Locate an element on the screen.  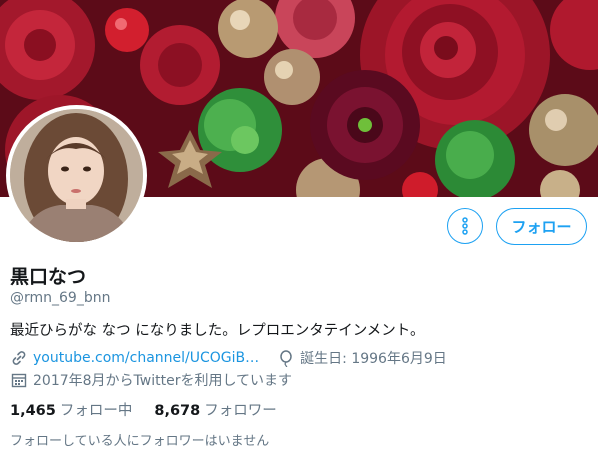
following-stat: 1,465 フォロー中 is located at coordinates (71, 409).